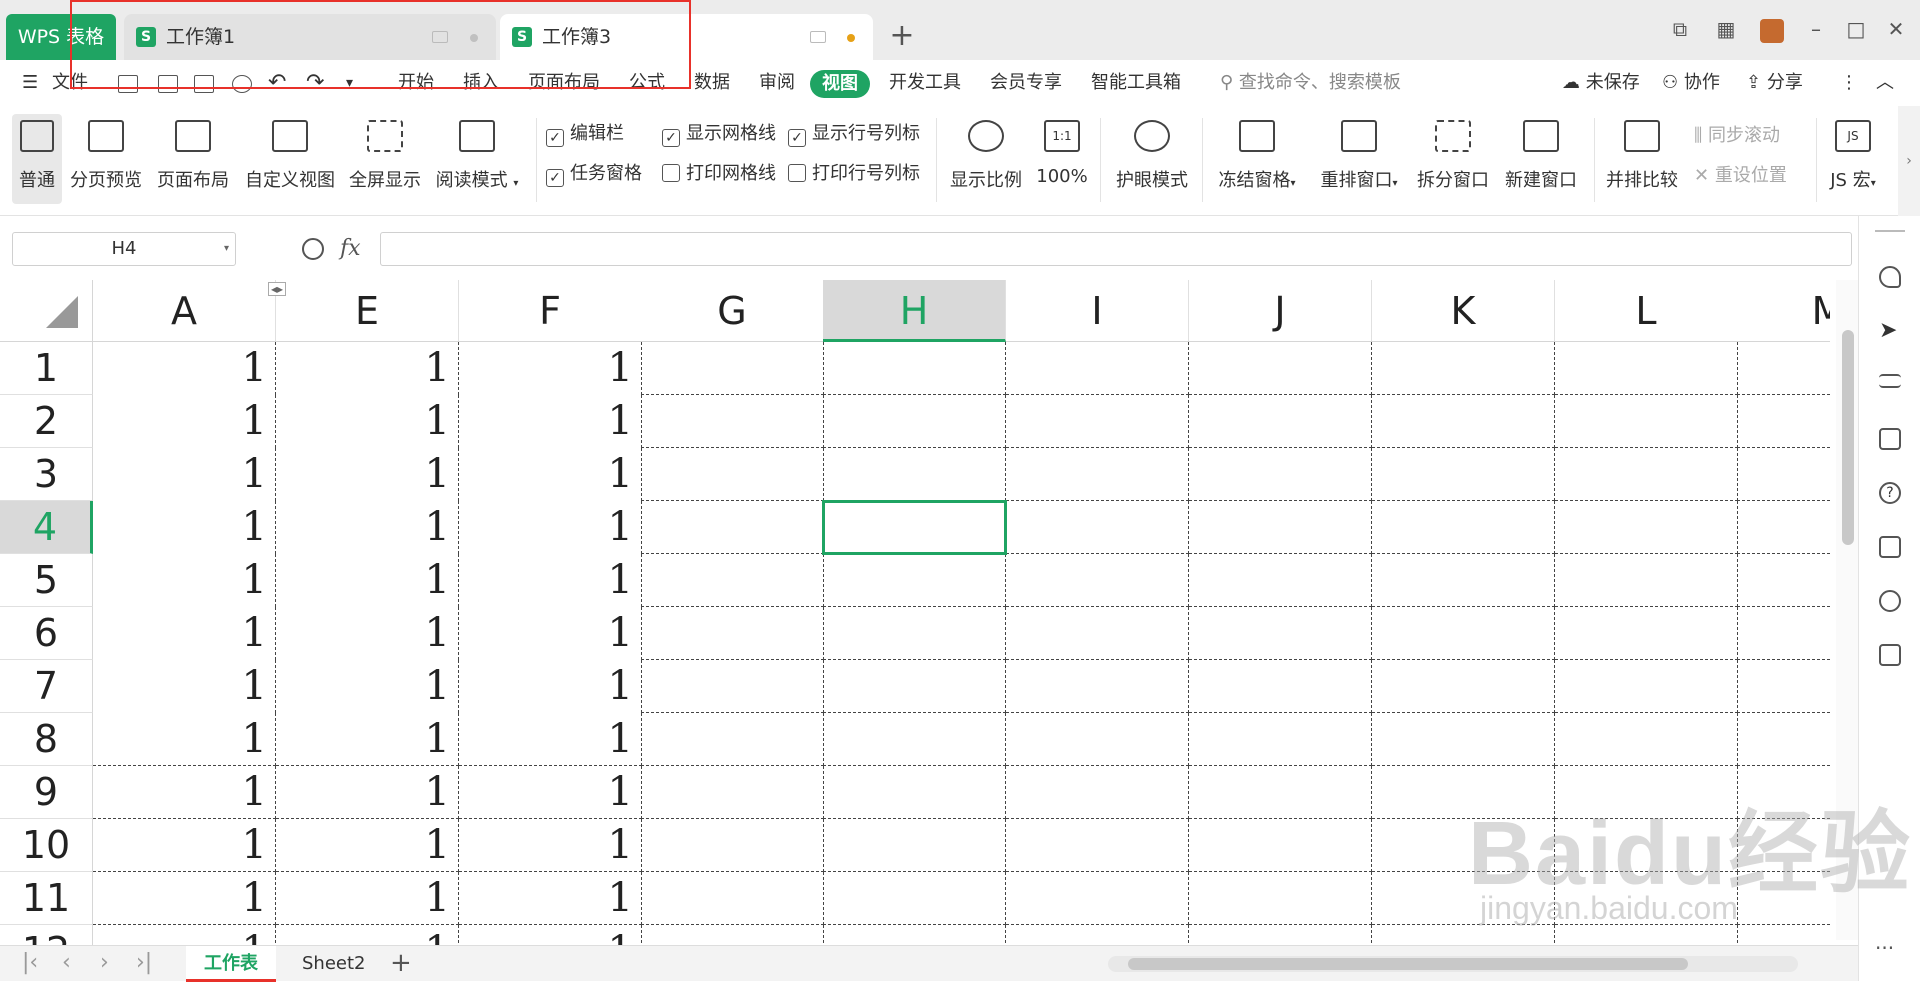  Describe the element at coordinates (732, 311) in the screenshot. I see `column-header-g: G` at that location.